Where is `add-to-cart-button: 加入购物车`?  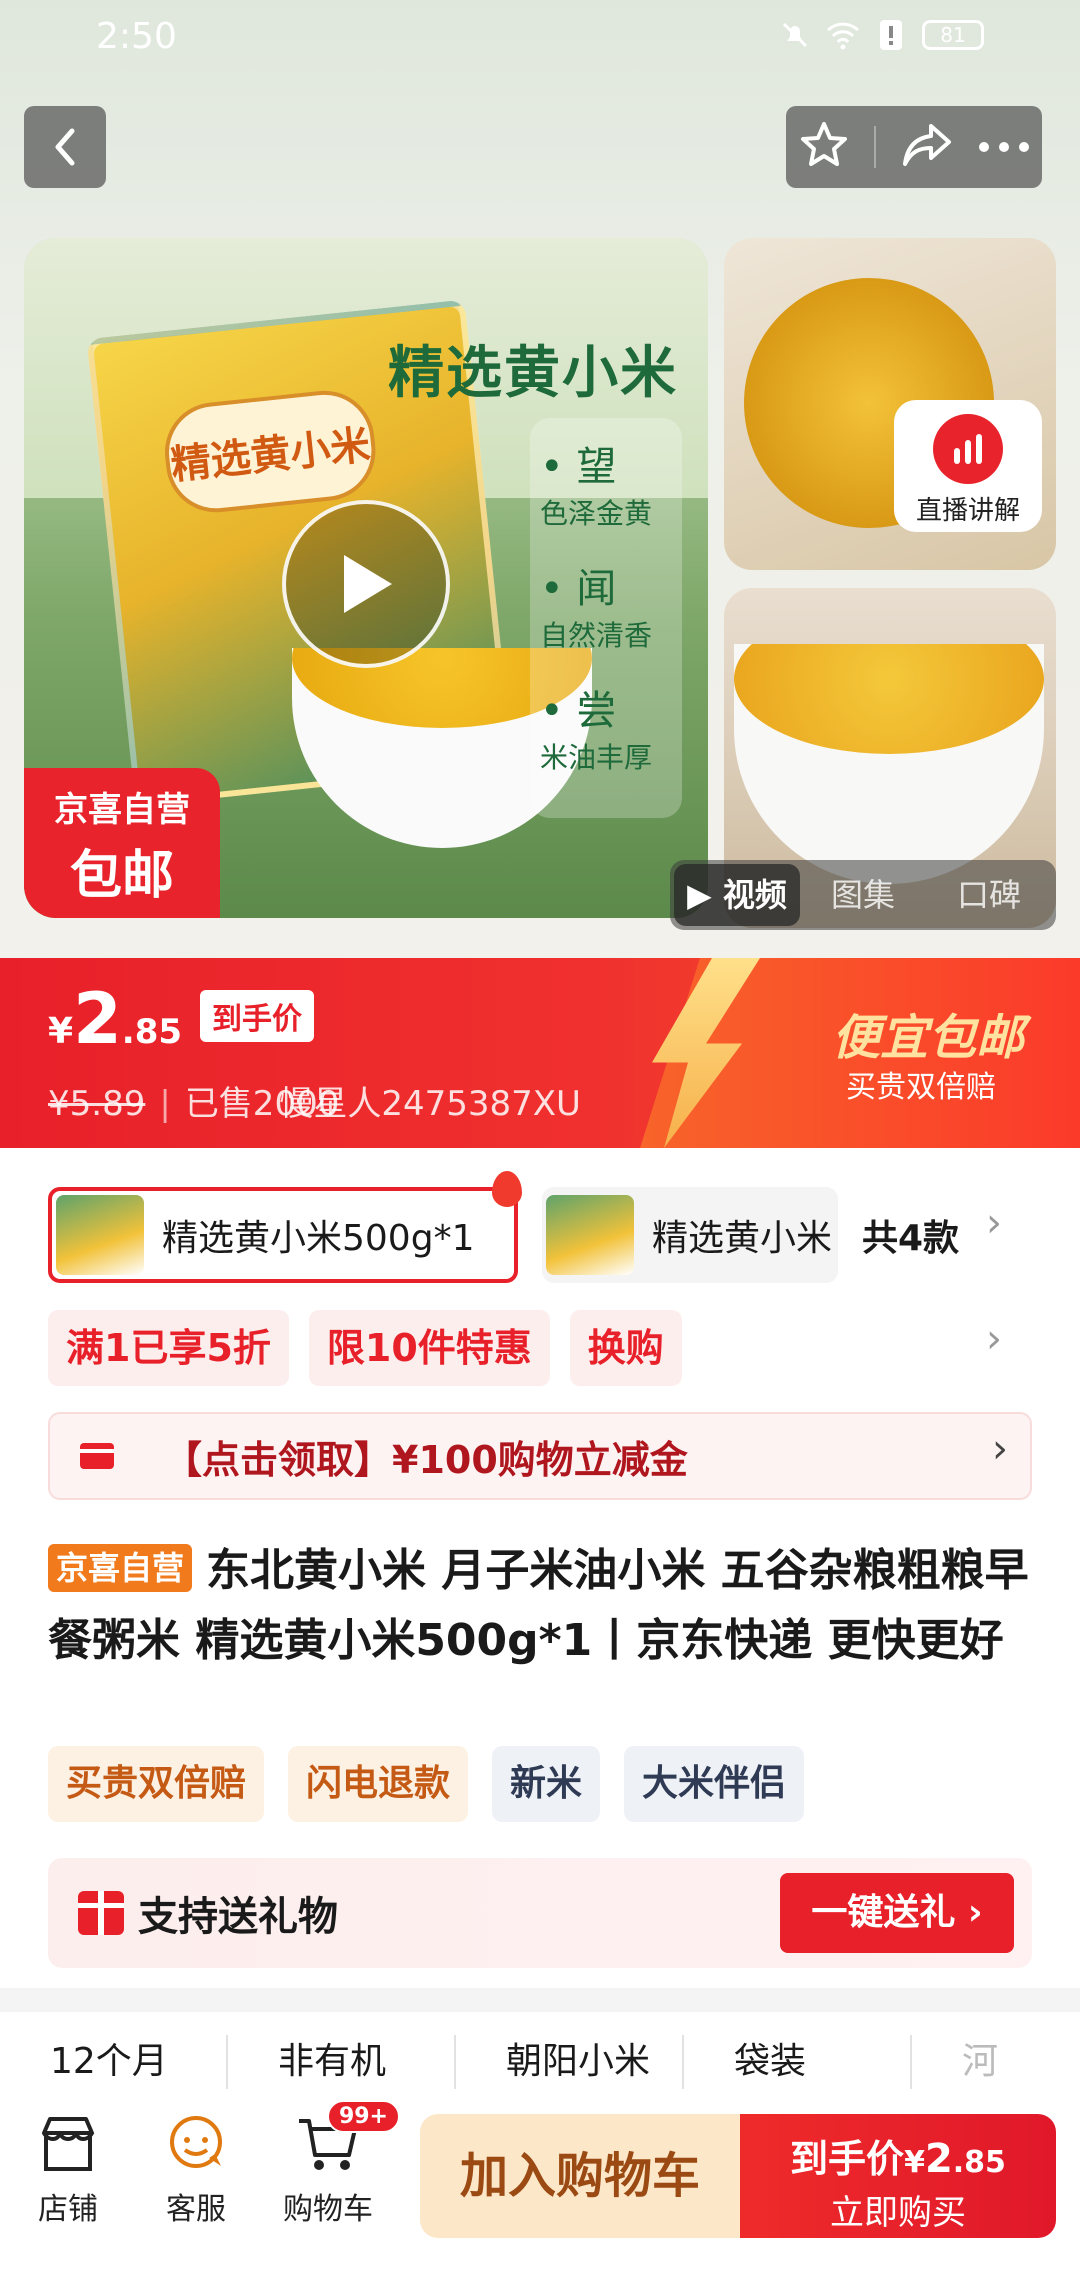 add-to-cart-button: 加入购物车 is located at coordinates (580, 2176).